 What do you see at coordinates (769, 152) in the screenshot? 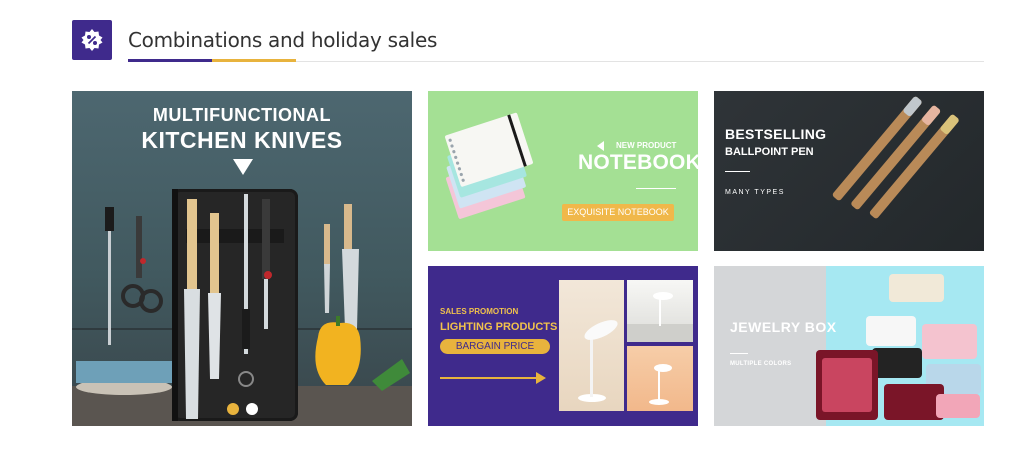
I see `pen-line2: BALLPOINT PEN` at bounding box center [769, 152].